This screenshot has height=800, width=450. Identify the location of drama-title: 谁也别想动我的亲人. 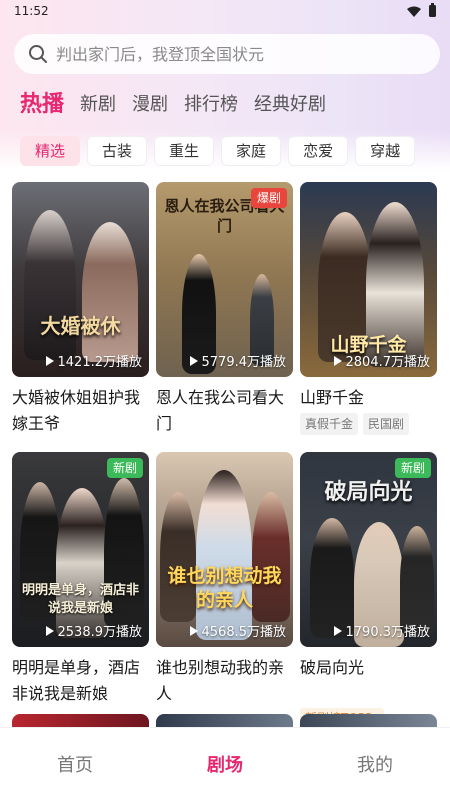
(224, 681).